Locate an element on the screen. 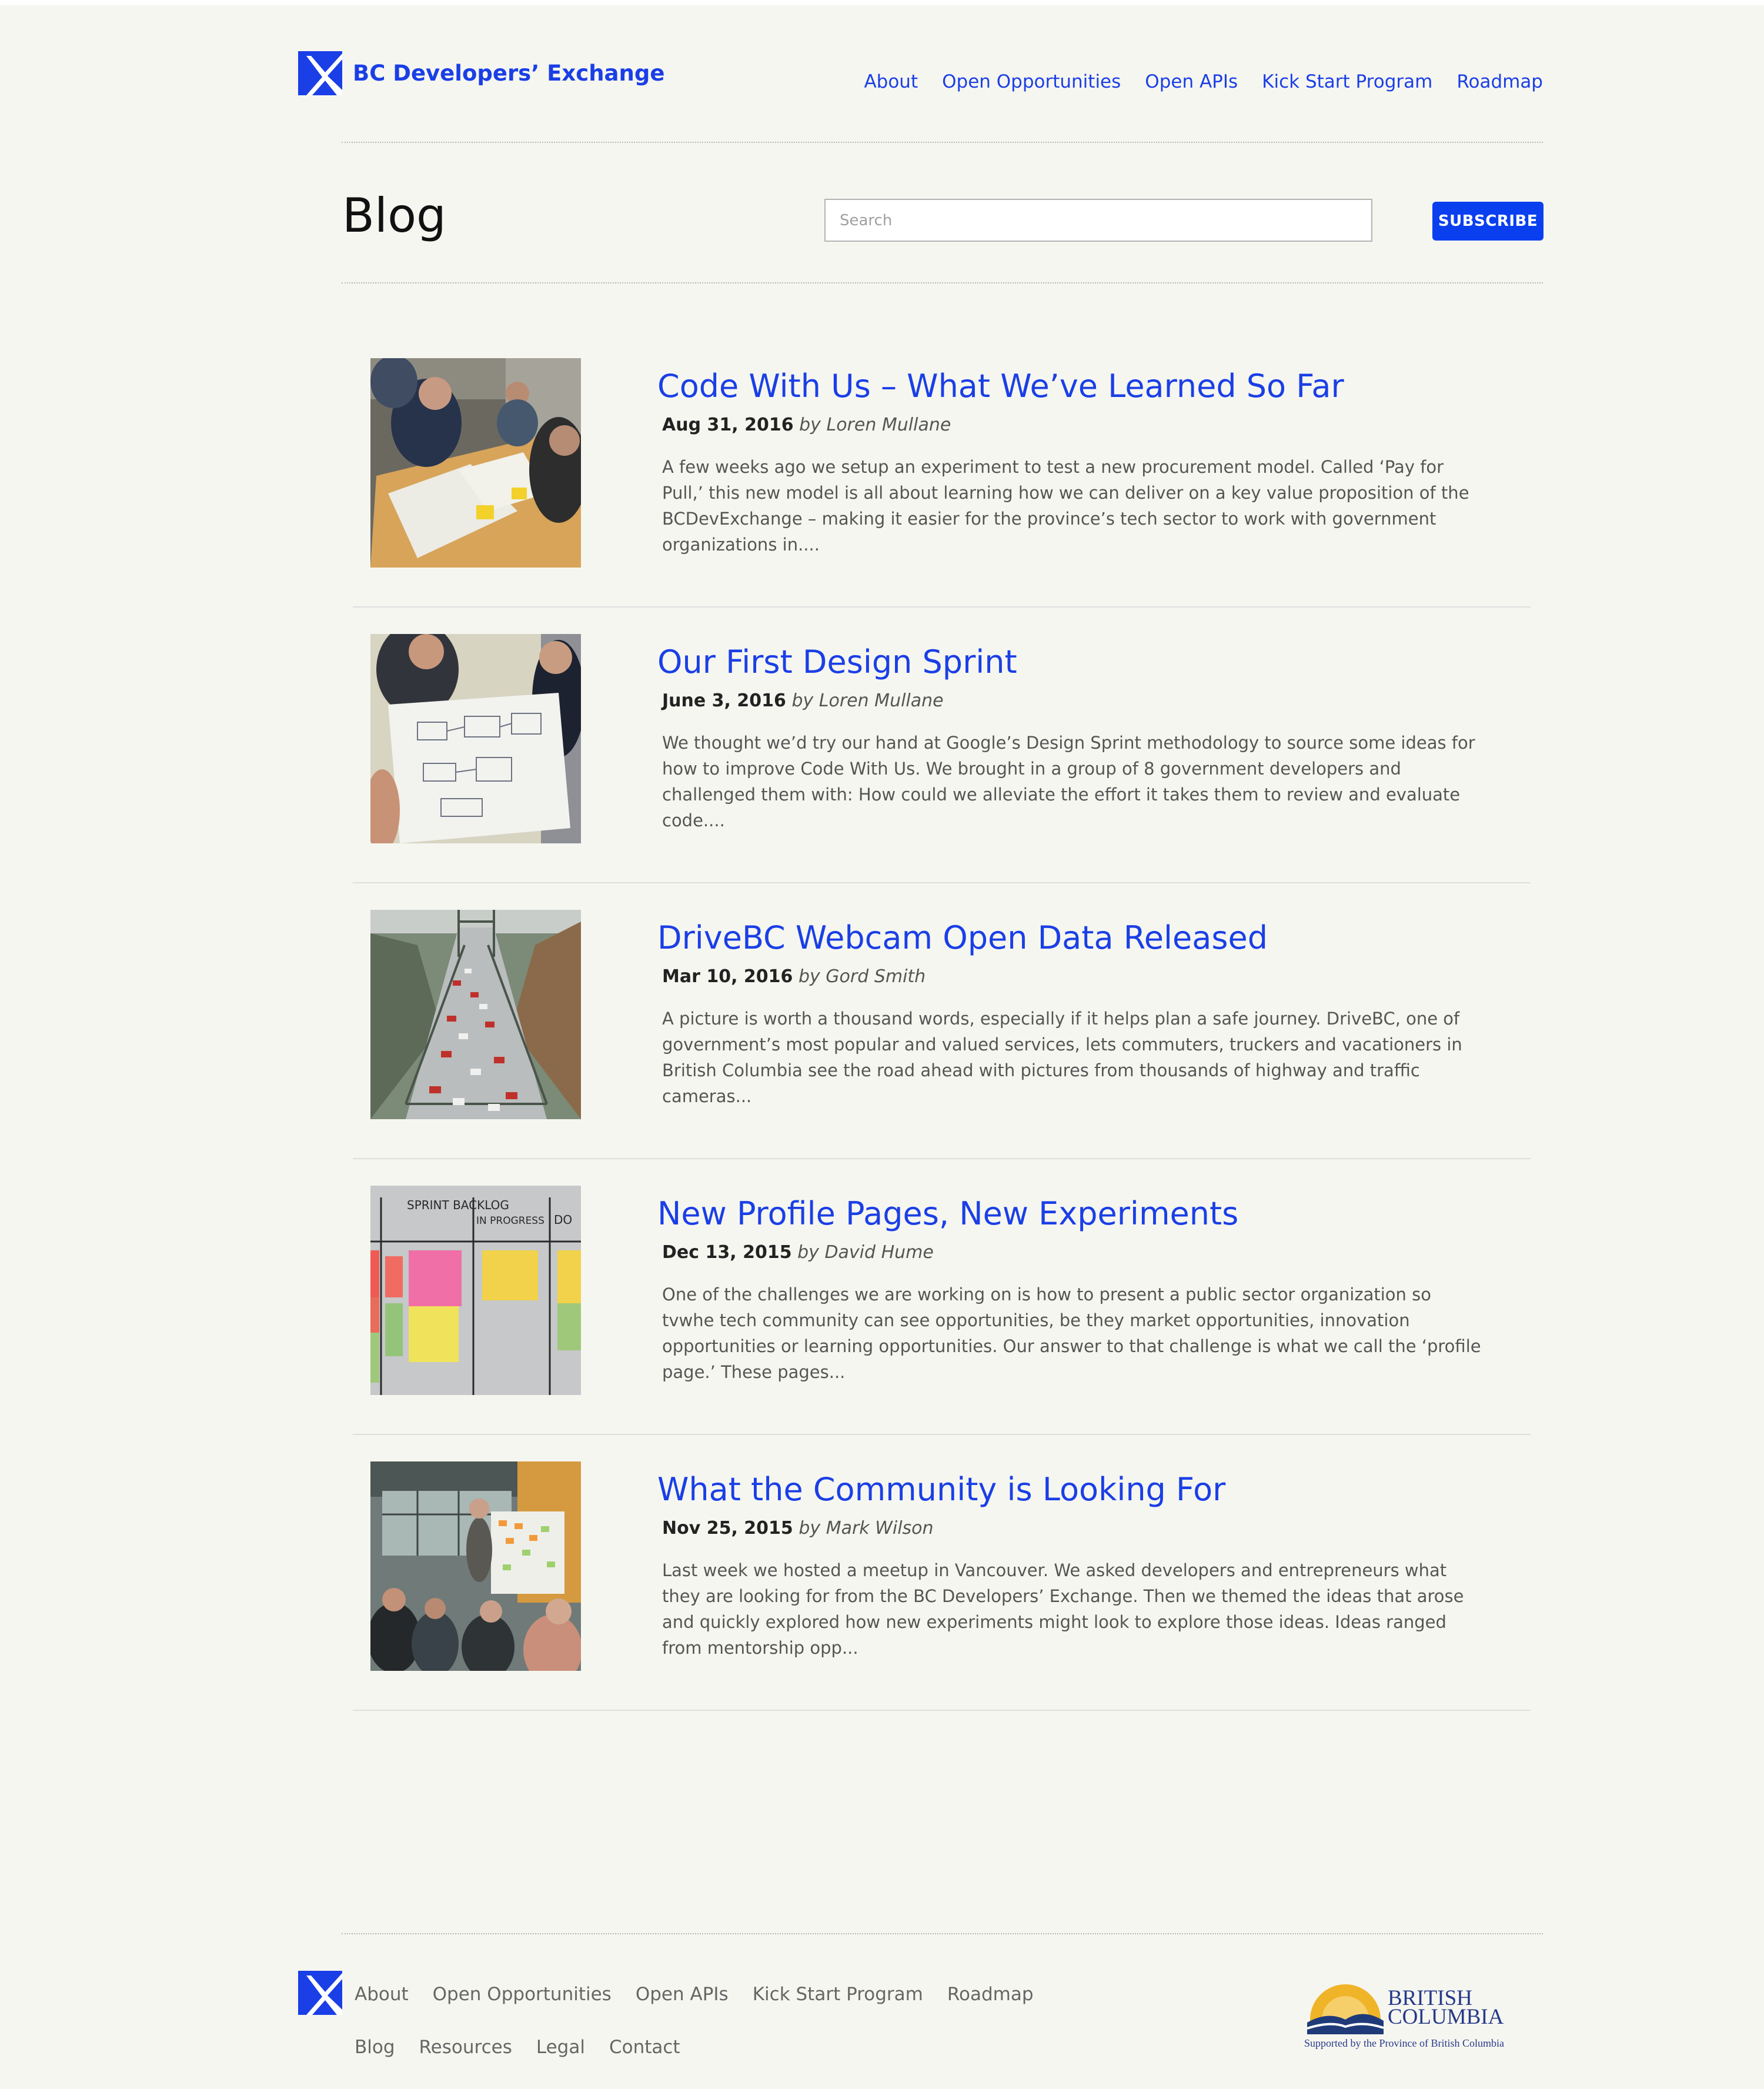 Image resolution: width=1764 pixels, height=2089 pixels. home-brand-link: BC Developers’ Exchange is located at coordinates (481, 73).